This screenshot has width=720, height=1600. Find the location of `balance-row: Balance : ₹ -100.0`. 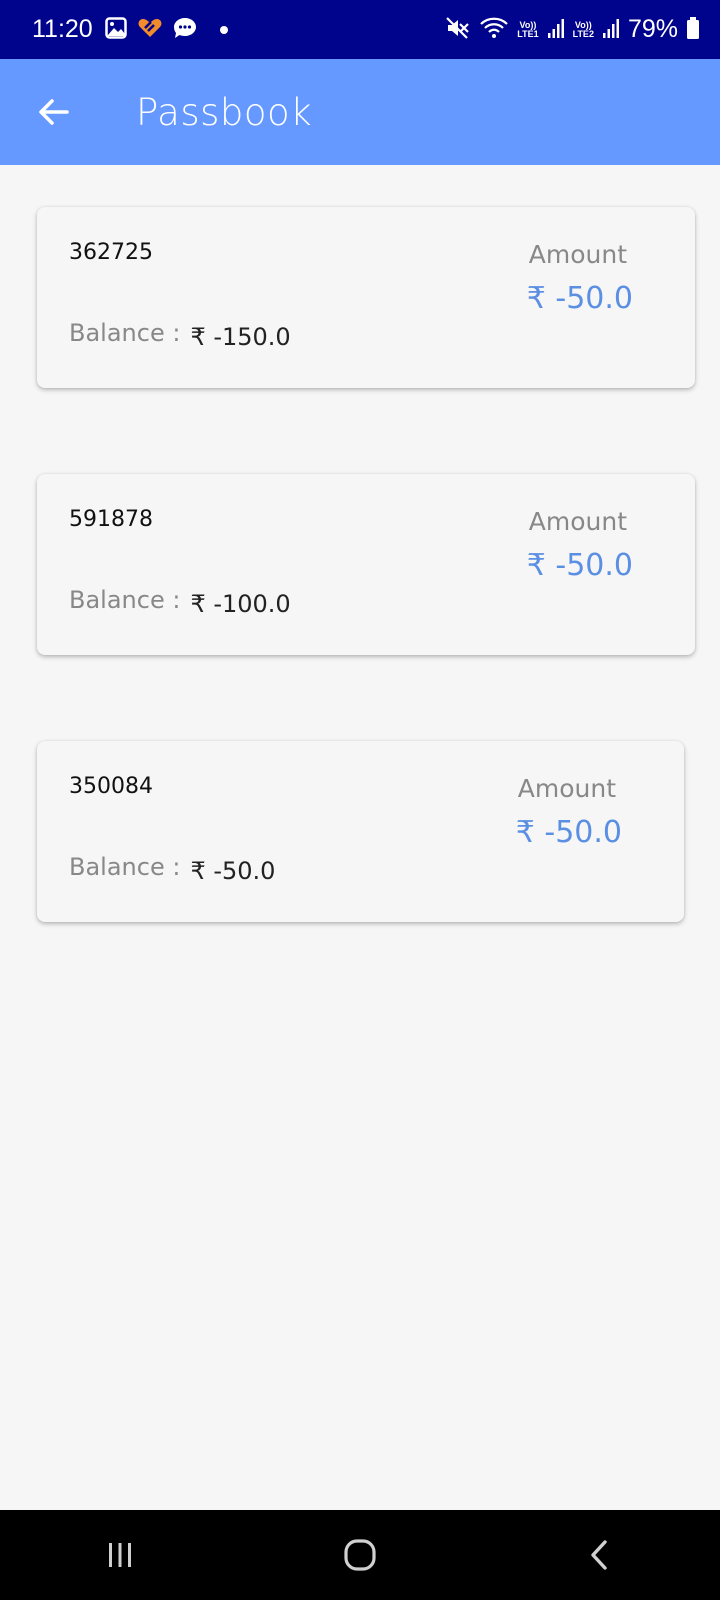

balance-row: Balance : ₹ -100.0 is located at coordinates (180, 602).